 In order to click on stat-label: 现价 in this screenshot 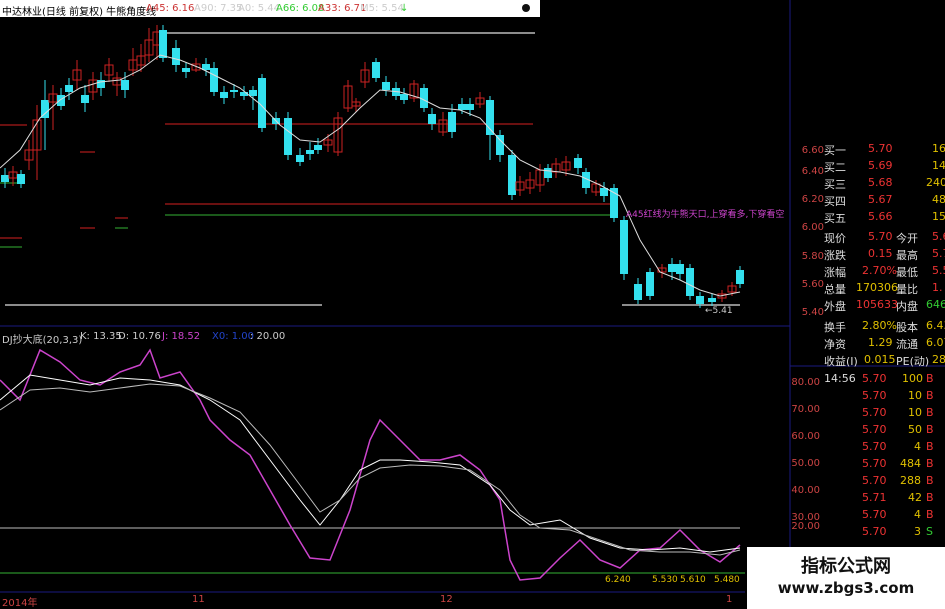, I will do `click(835, 238)`.